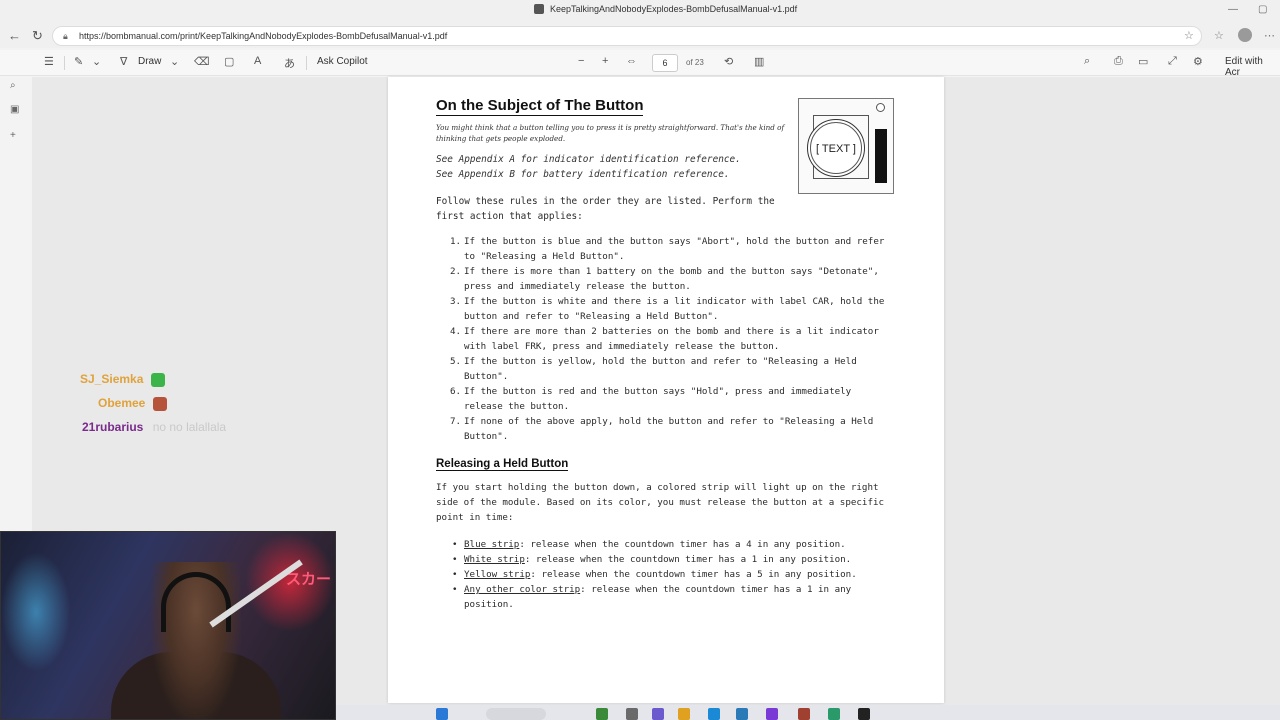 This screenshot has height=720, width=1280. I want to click on chat-username: Obemee, so click(122, 403).